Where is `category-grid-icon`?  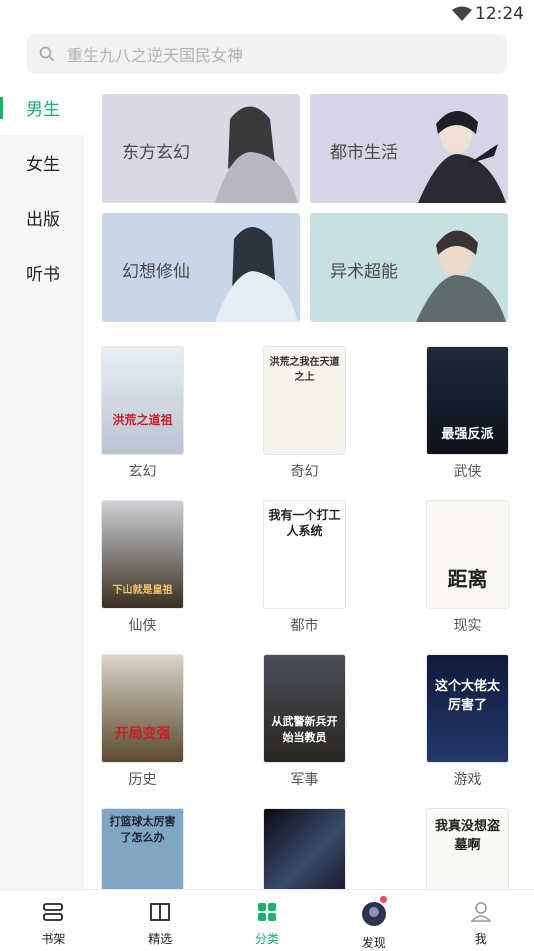
category-grid-icon is located at coordinates (267, 914).